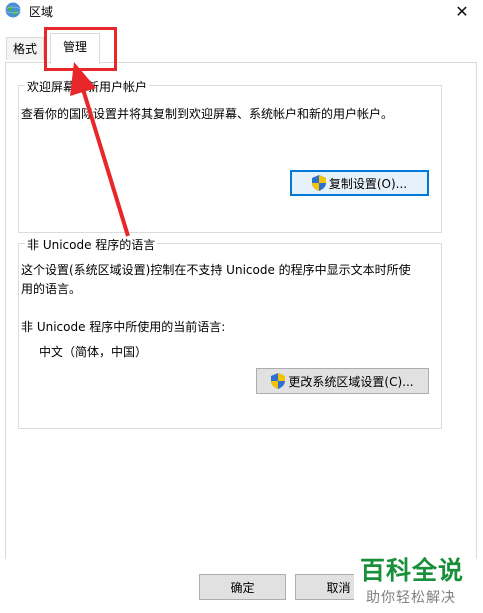 This screenshot has width=483, height=613. What do you see at coordinates (80, 49) in the screenshot?
I see `annotation-highlight-box` at bounding box center [80, 49].